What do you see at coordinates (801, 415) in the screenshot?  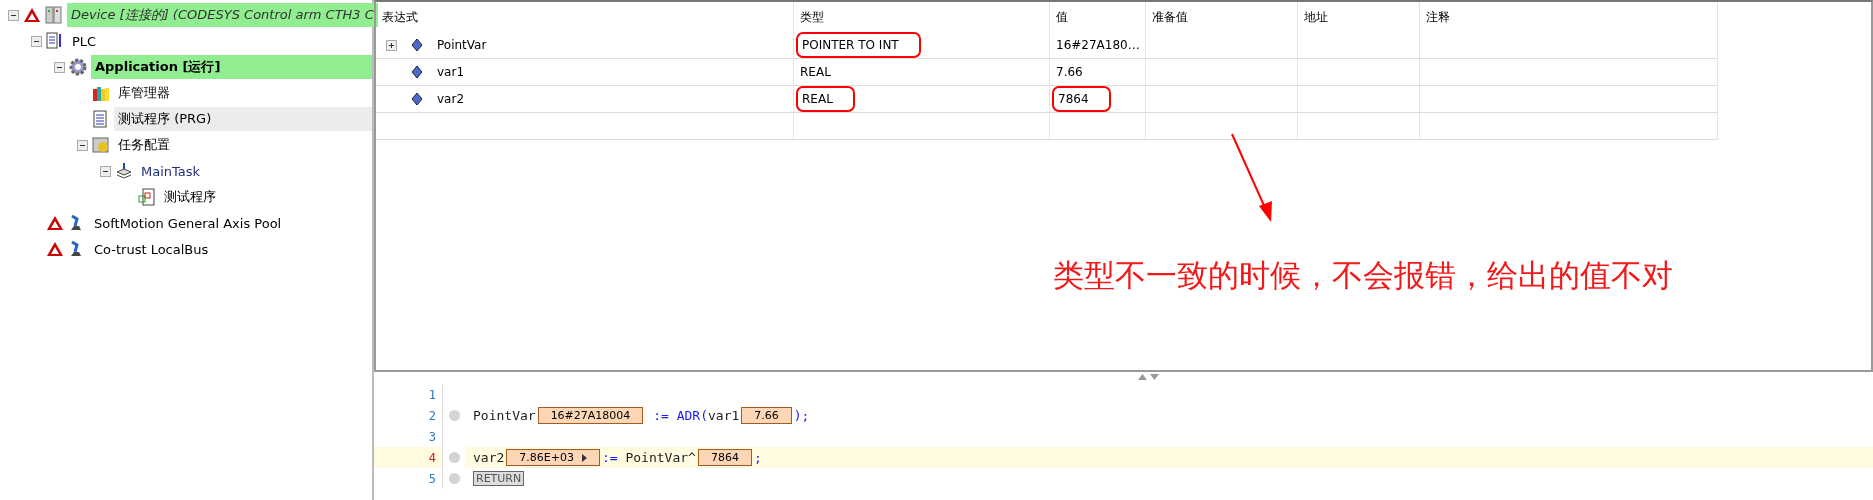 I see `code-text: );` at bounding box center [801, 415].